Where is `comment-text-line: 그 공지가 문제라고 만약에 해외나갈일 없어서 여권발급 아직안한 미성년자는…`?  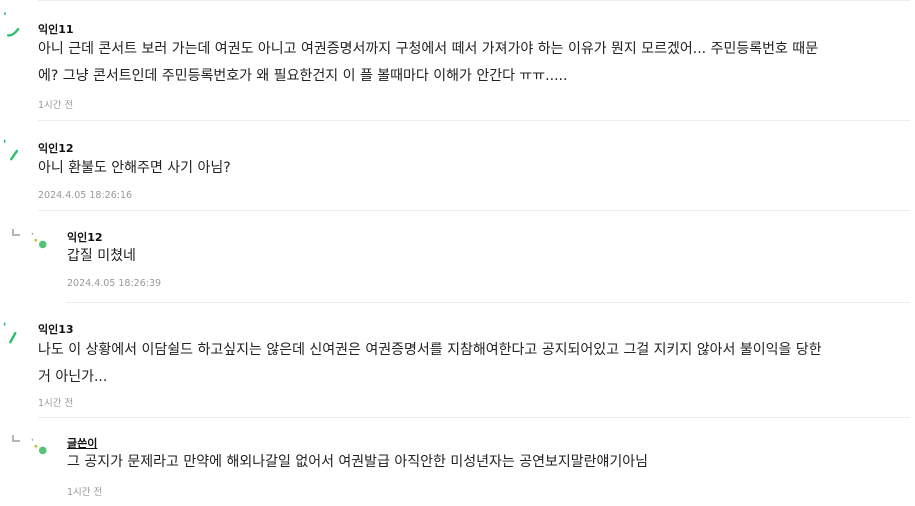 comment-text-line: 그 공지가 문제라고 만약에 해외나갈일 없어서 여권발급 아직안한 미성년자는… is located at coordinates (358, 462).